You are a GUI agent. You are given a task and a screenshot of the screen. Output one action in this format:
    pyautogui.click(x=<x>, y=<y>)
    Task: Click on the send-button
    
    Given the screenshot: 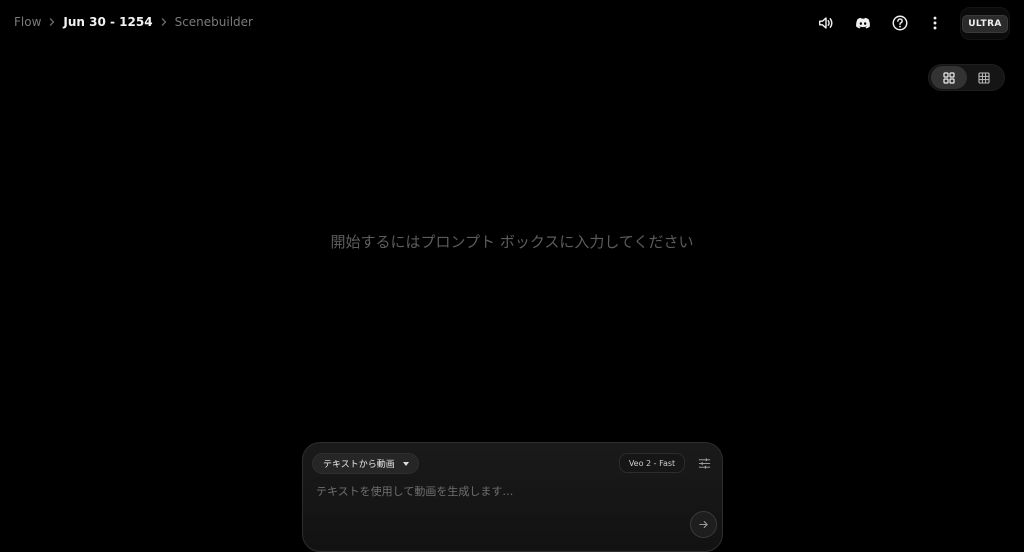 What is the action you would take?
    pyautogui.click(x=703, y=524)
    